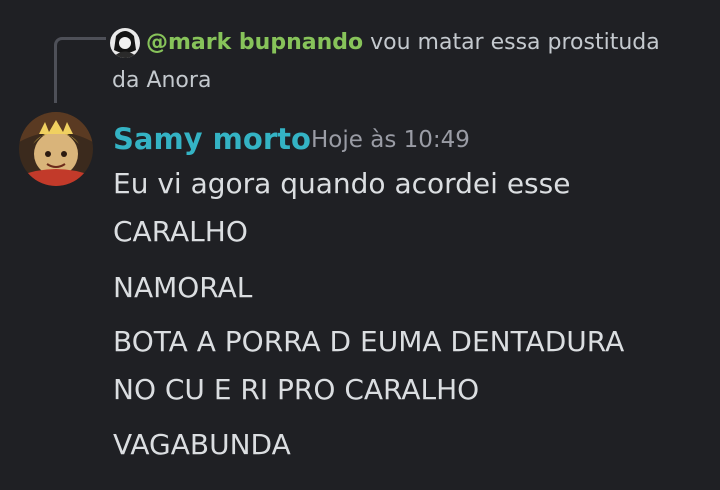  I want to click on message-line: CARALHO, so click(180, 231).